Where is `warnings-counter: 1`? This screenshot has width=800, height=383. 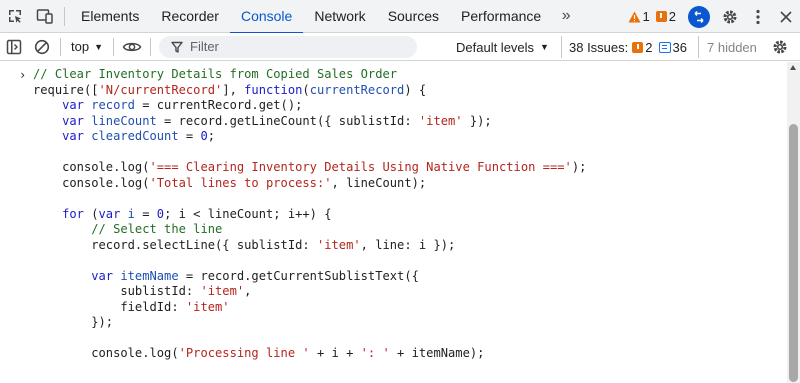
warnings-counter: 1 is located at coordinates (639, 16).